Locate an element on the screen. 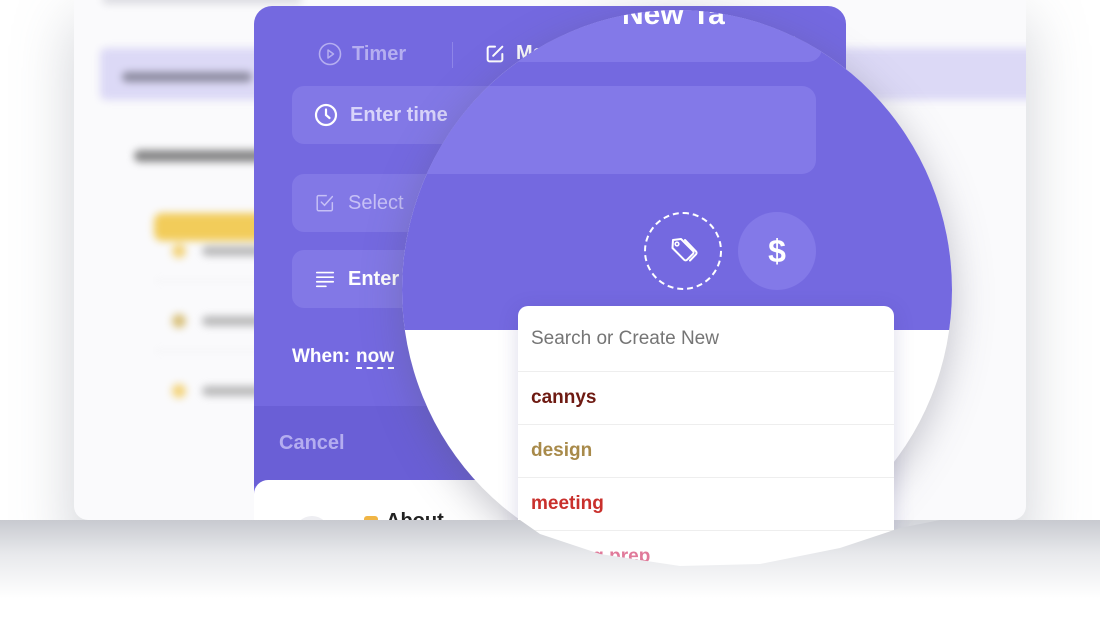 Image resolution: width=1100 pixels, height=618 pixels. status-square is located at coordinates (371, 523).